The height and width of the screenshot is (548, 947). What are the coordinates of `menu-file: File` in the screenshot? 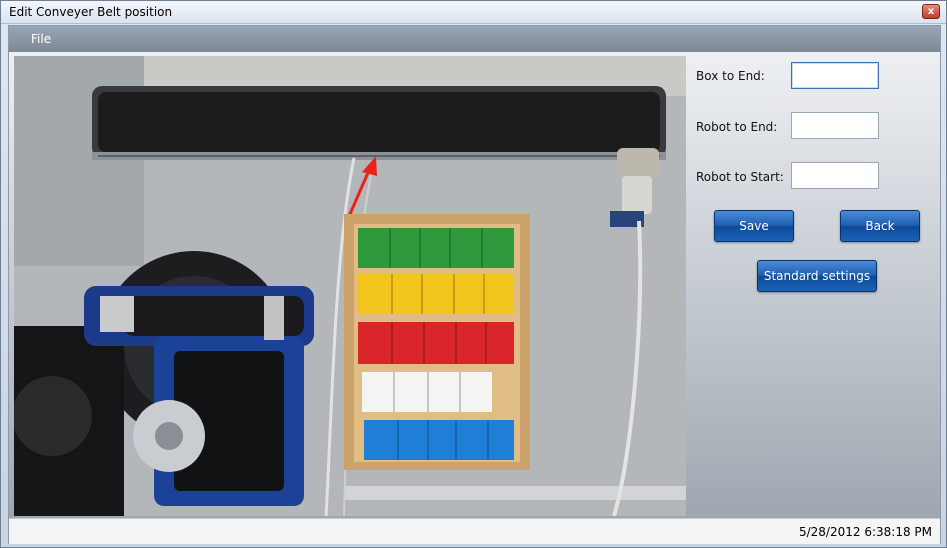 It's located at (41, 39).